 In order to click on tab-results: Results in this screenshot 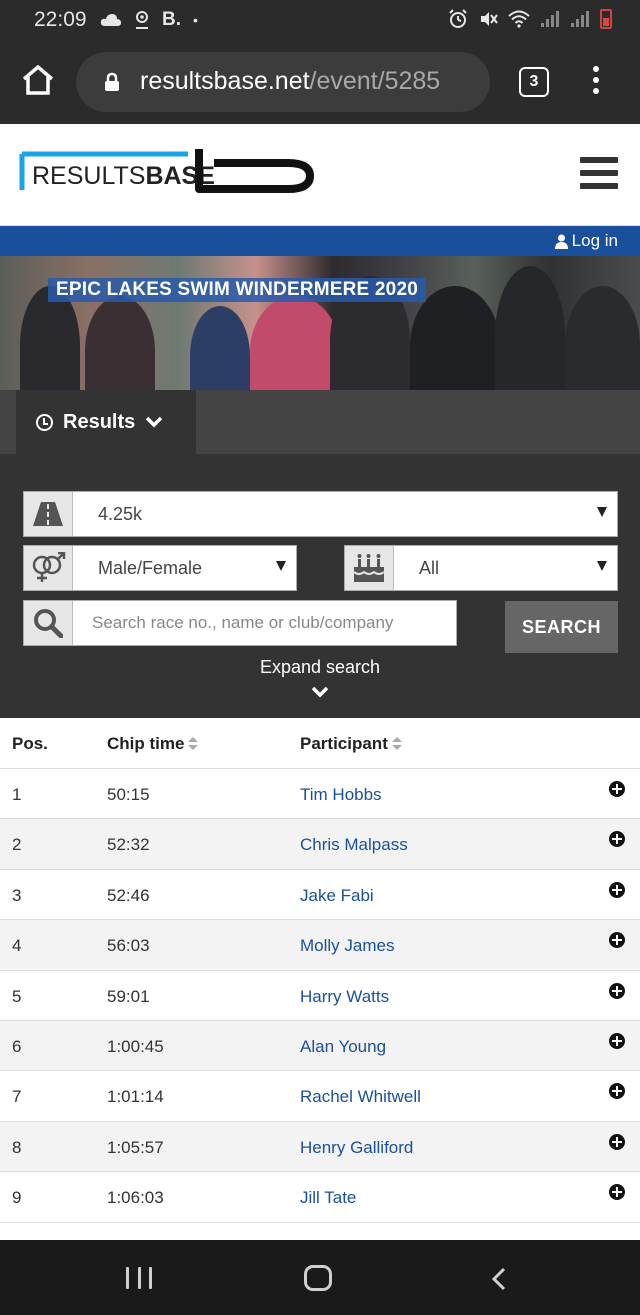, I will do `click(106, 422)`.